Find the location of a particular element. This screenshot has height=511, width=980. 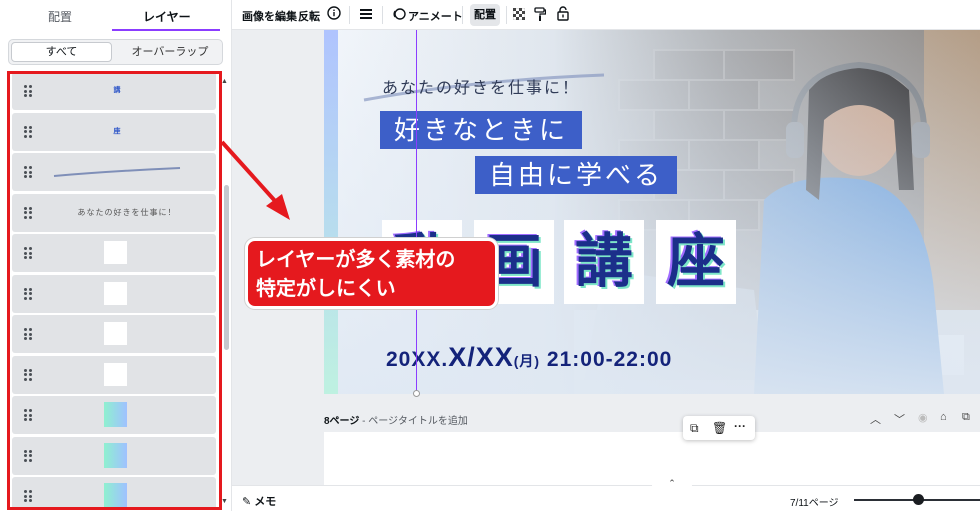

zoom-slider-handle is located at coordinates (918, 499).